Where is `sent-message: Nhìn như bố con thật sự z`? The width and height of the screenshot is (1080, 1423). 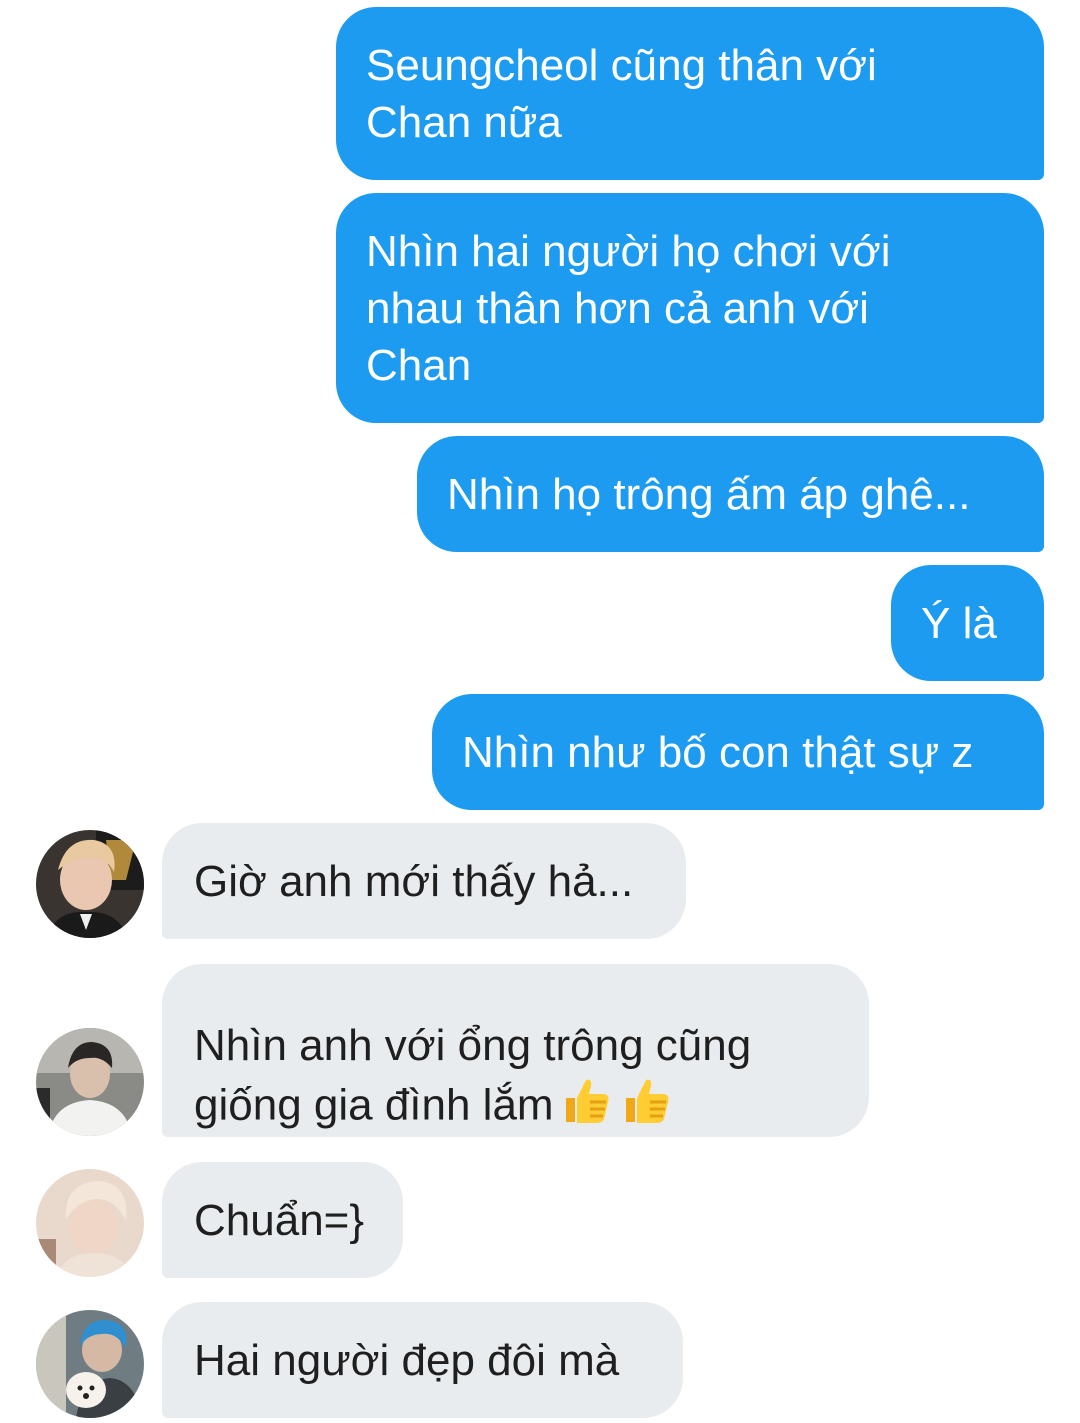 sent-message: Nhìn như bố con thật sự z is located at coordinates (738, 752).